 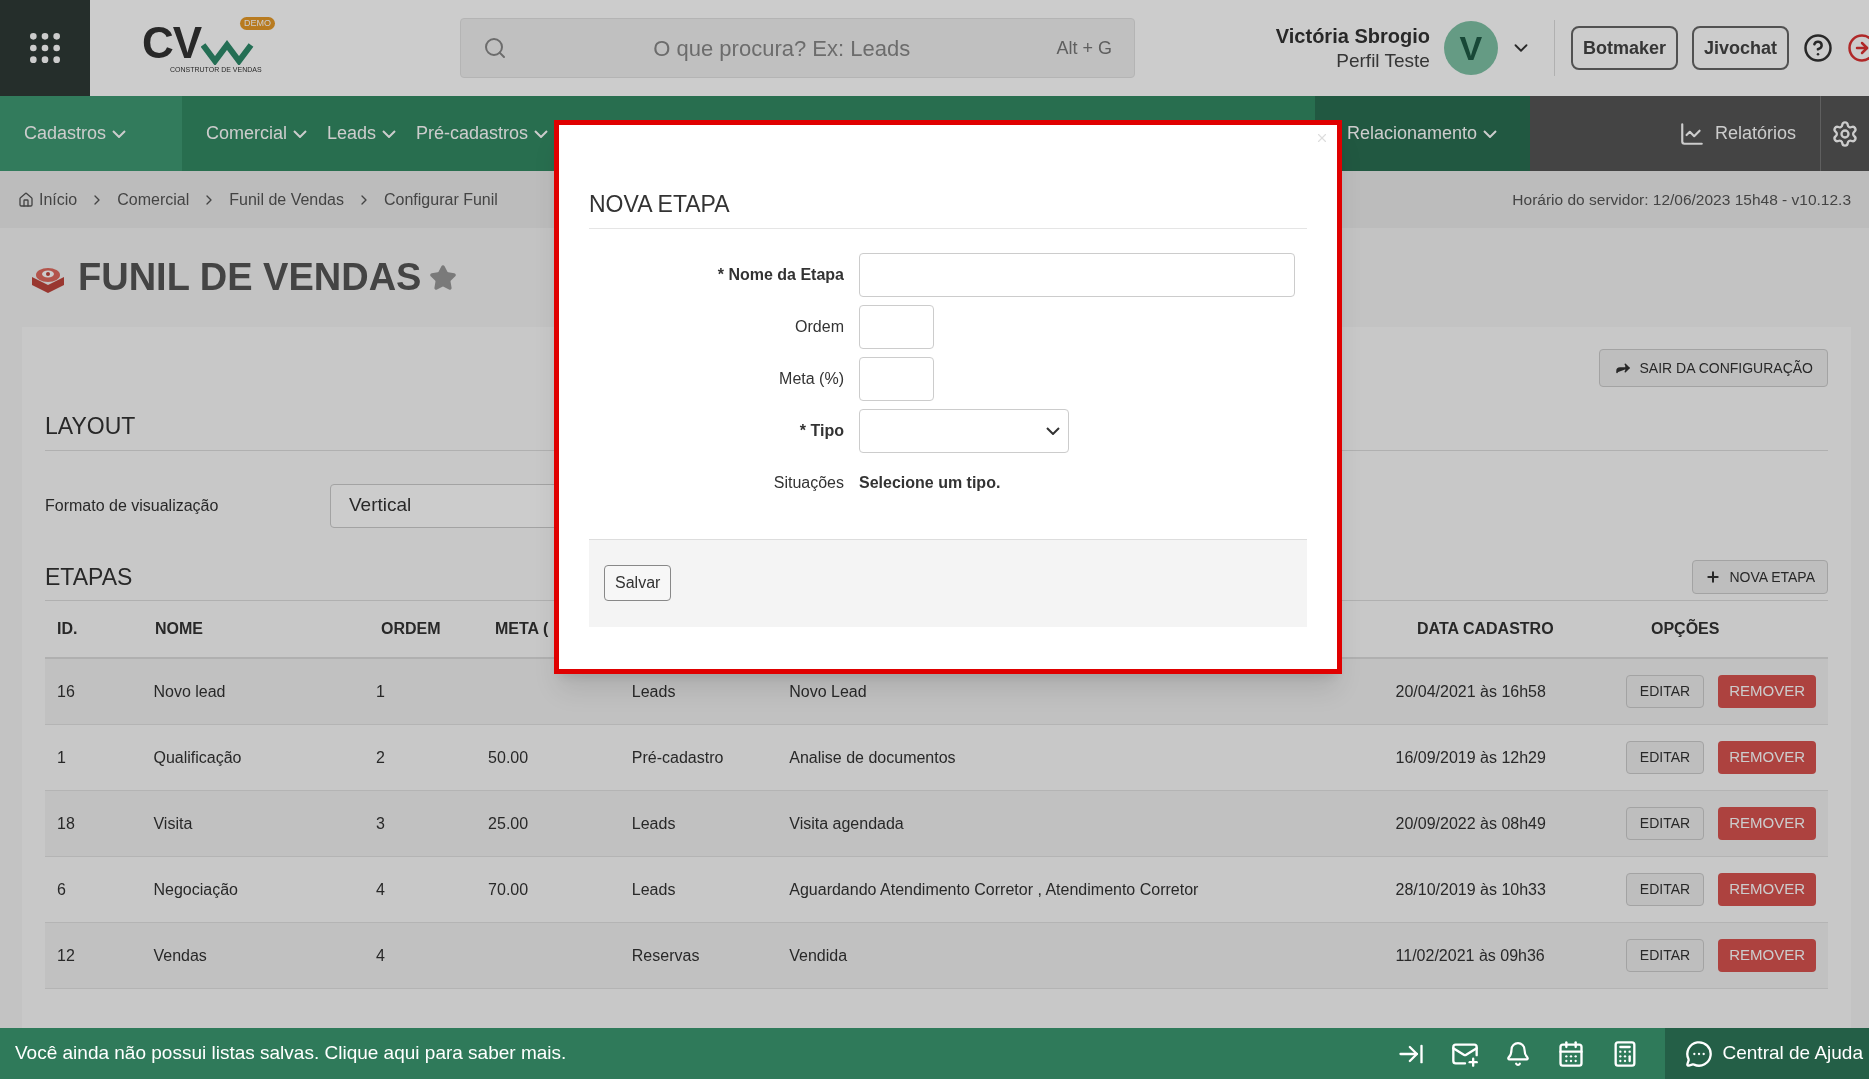 What do you see at coordinates (508, 757) in the screenshot?
I see `table-cell: 50.00` at bounding box center [508, 757].